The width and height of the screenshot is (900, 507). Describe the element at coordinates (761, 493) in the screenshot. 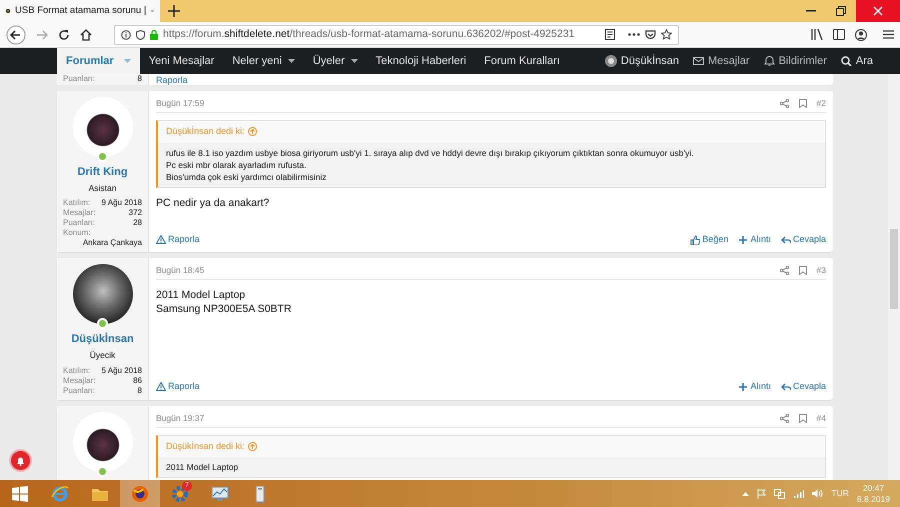

I see `flag-icon` at that location.